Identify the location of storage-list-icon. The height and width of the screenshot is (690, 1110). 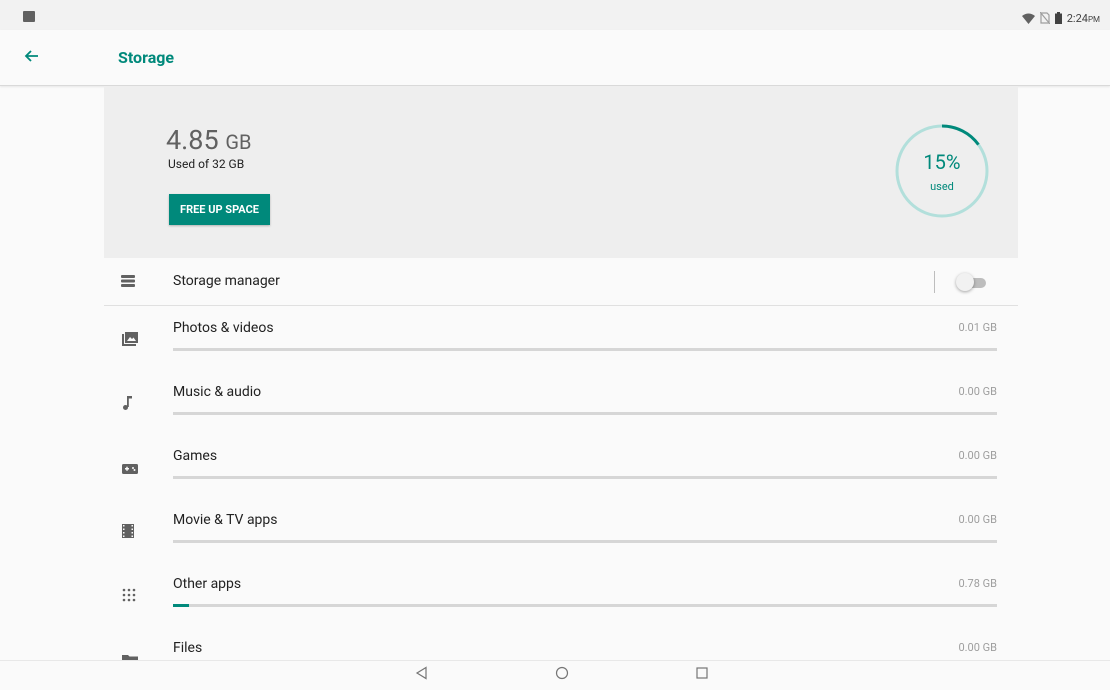
(128, 281).